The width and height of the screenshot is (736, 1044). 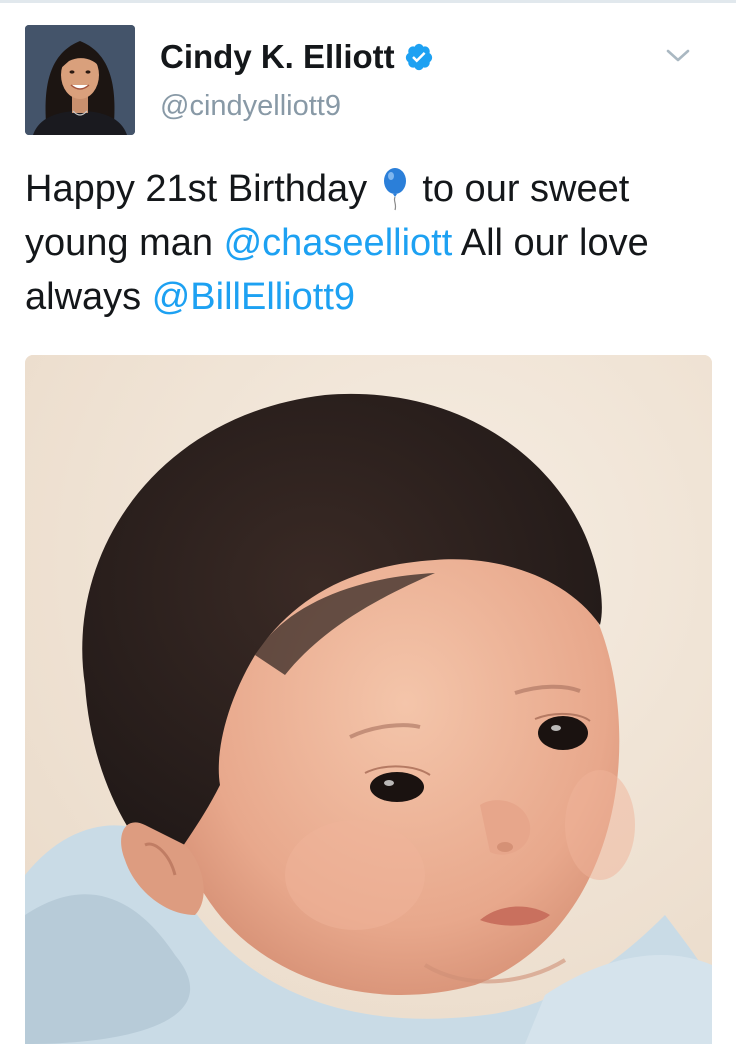 What do you see at coordinates (253, 297) in the screenshot?
I see `mention-link-billelliott9: @BillElliott9` at bounding box center [253, 297].